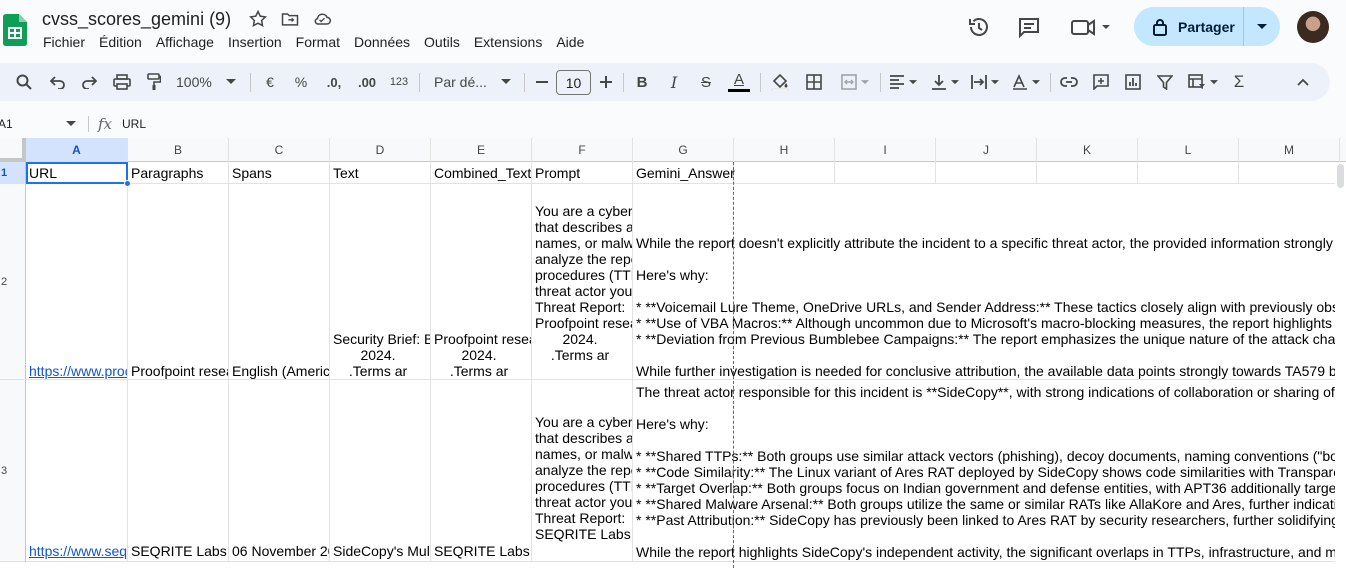  Describe the element at coordinates (1289, 150) in the screenshot. I see `column-header-m: M` at that location.